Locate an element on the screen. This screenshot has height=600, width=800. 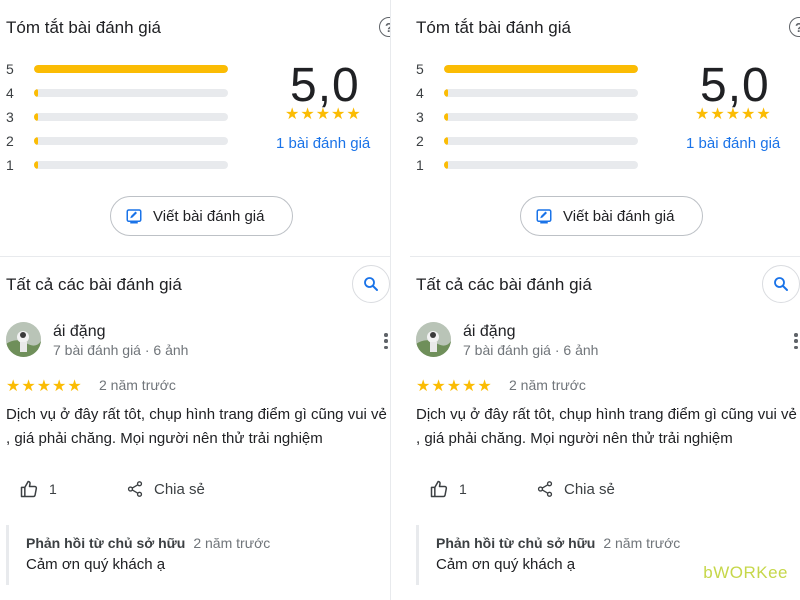
watermark-logo: bWORKee is located at coordinates (745, 572).